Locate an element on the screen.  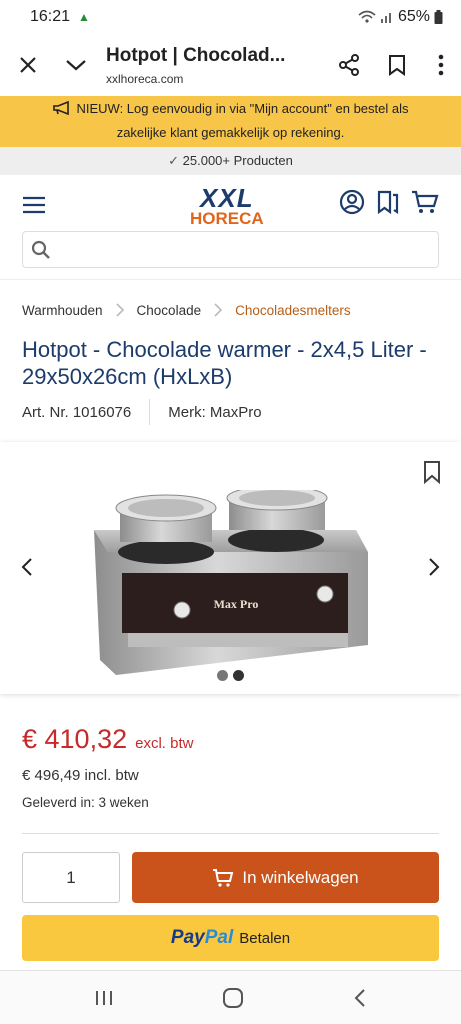
product-meta: Art. Nr. 1016076 Merk: MaxPro is located at coordinates (142, 412).